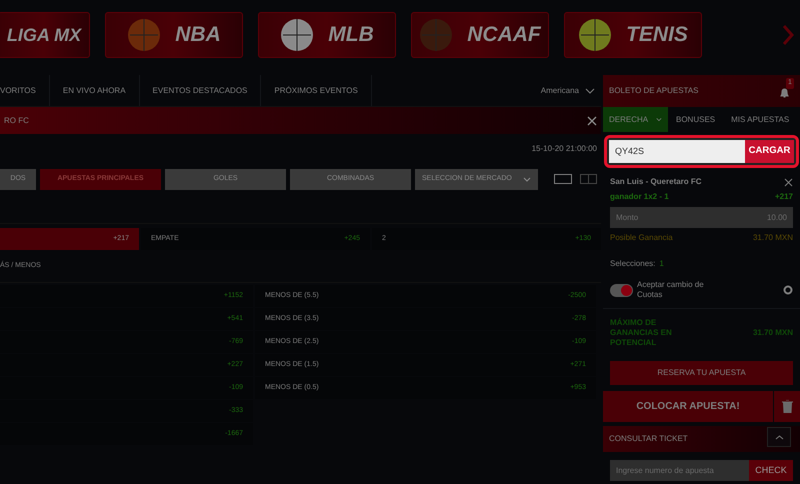  Describe the element at coordinates (351, 35) in the screenshot. I see `sport-label: MLB` at that location.